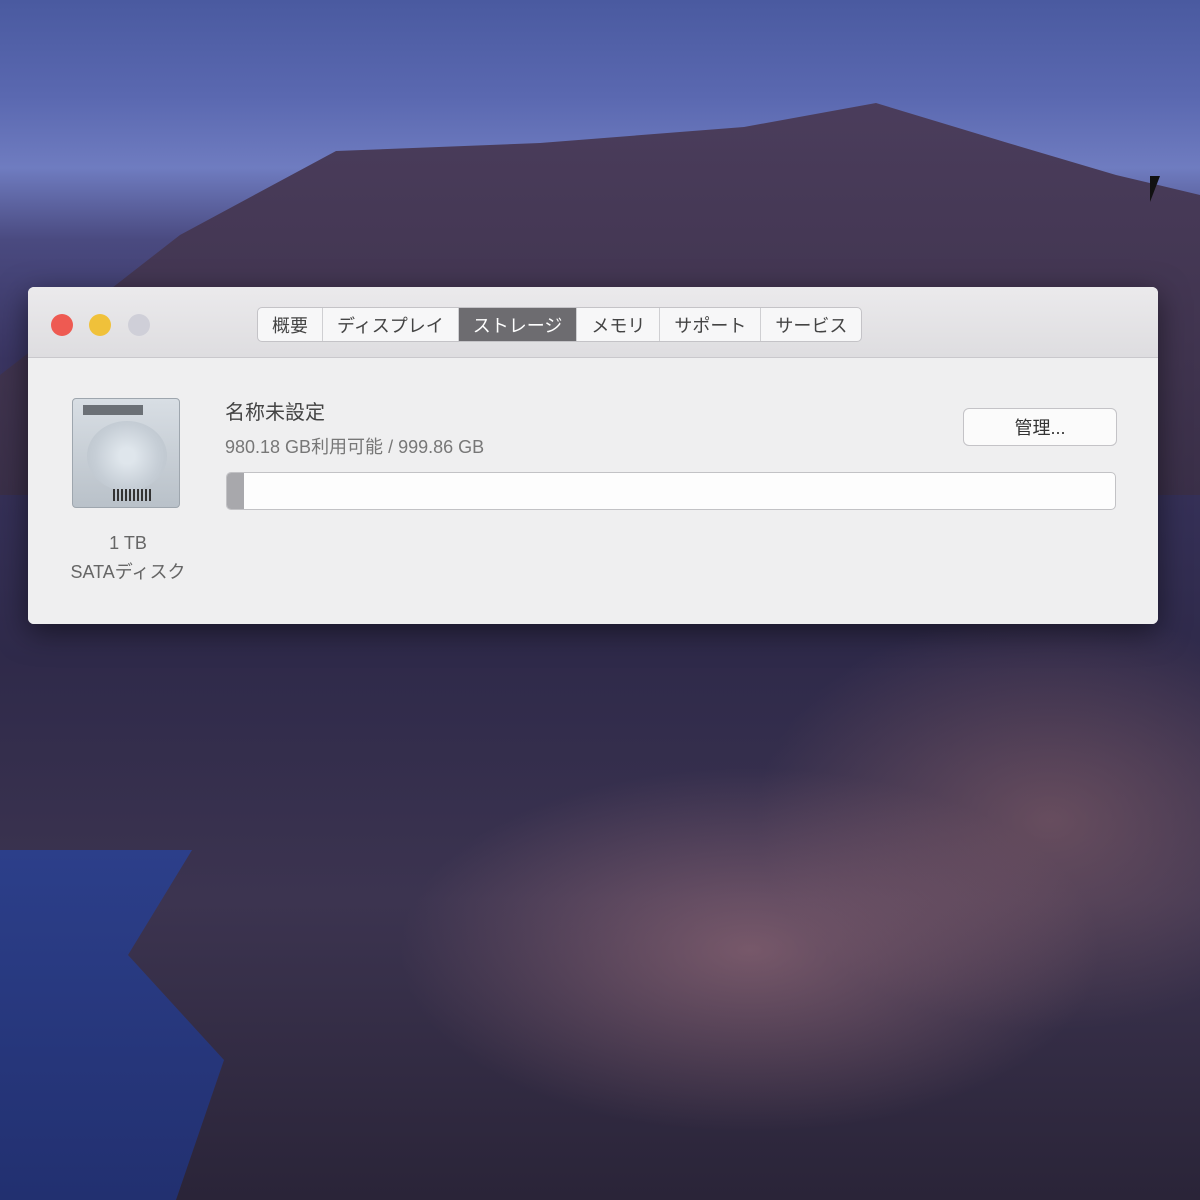 Image resolution: width=1200 pixels, height=1200 pixels. I want to click on tab-storage: ストレージ, so click(518, 324).